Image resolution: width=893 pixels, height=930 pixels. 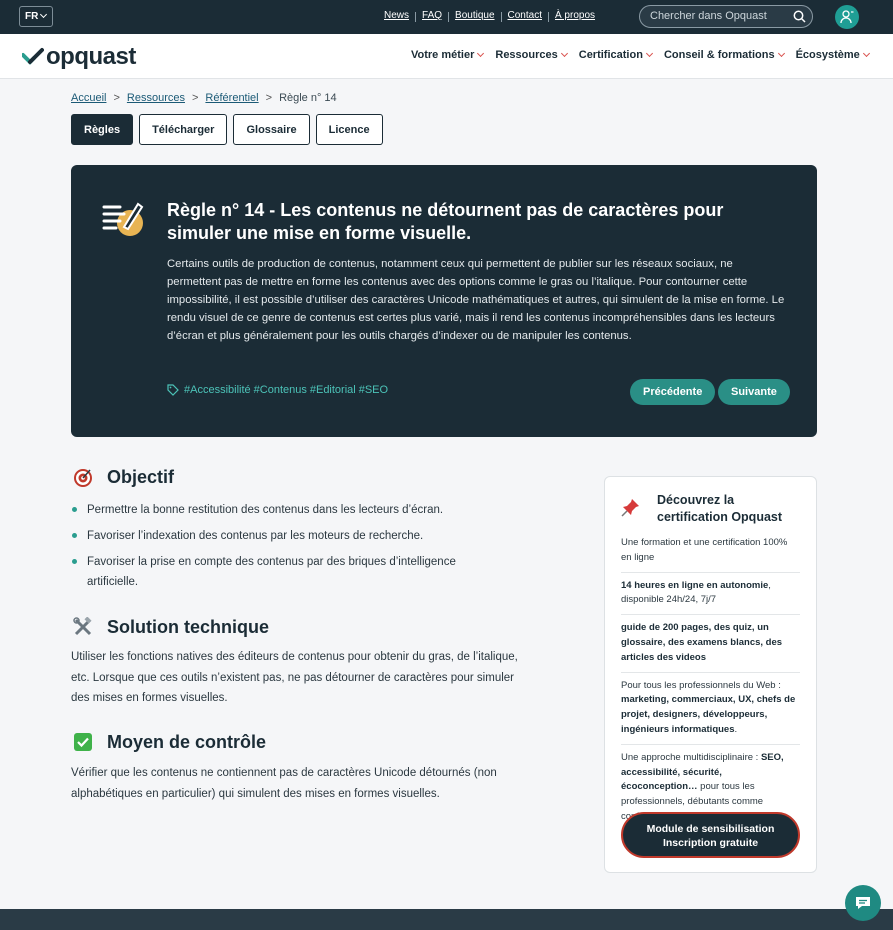 I want to click on objectif-title: Objectif, so click(x=141, y=476).